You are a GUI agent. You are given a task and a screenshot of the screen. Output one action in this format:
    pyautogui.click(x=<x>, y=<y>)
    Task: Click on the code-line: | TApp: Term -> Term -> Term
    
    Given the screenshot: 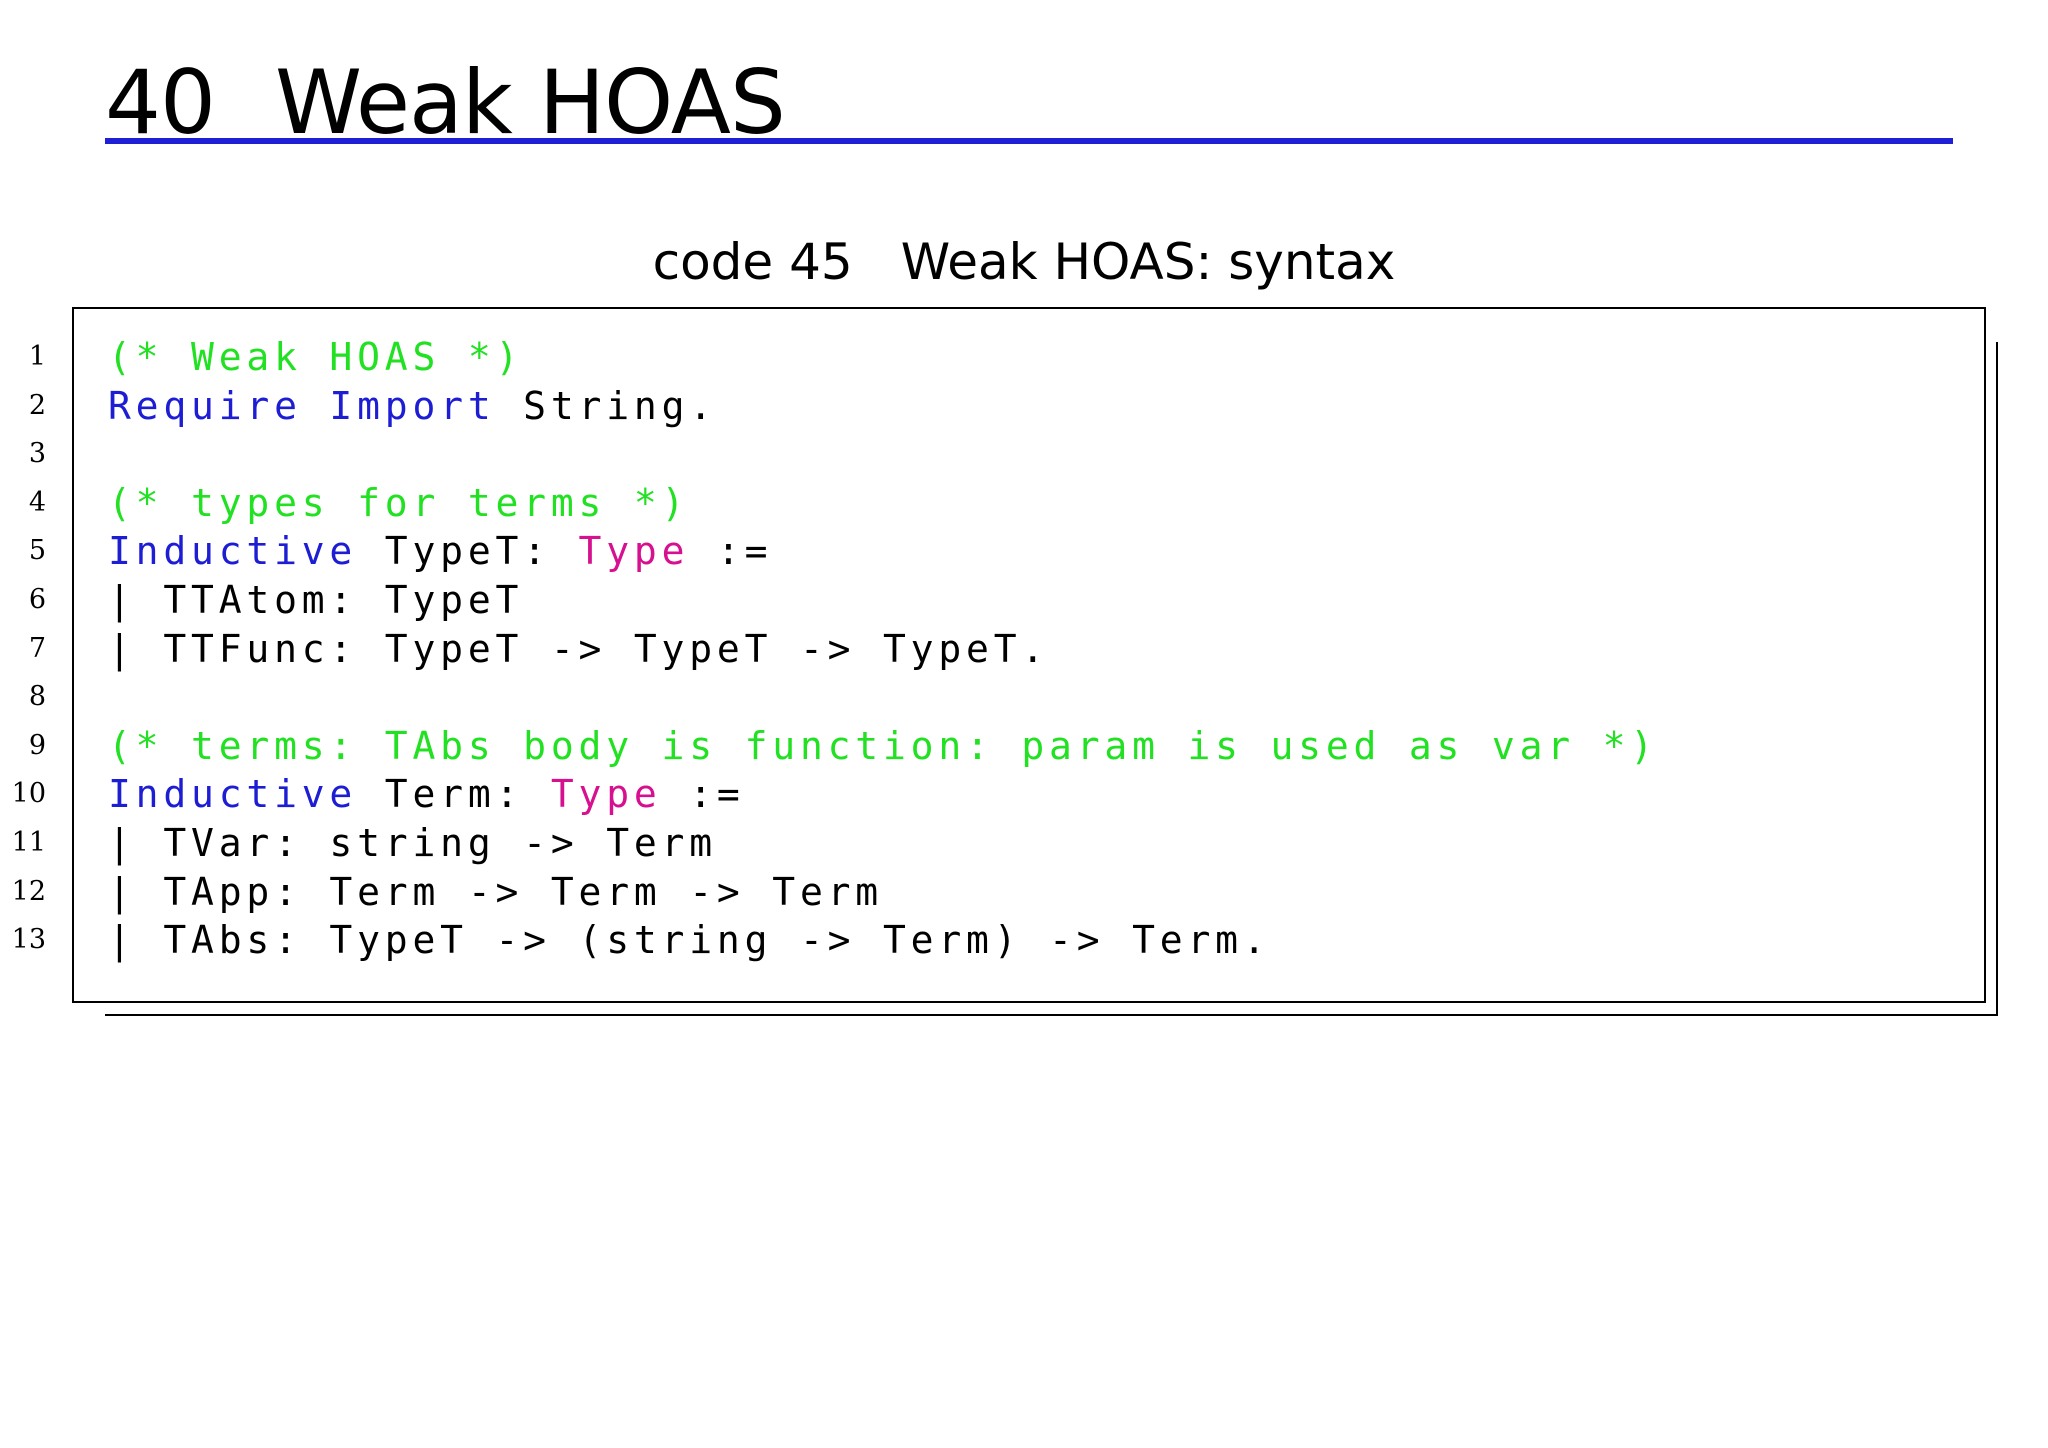 What is the action you would take?
    pyautogui.click(x=883, y=892)
    